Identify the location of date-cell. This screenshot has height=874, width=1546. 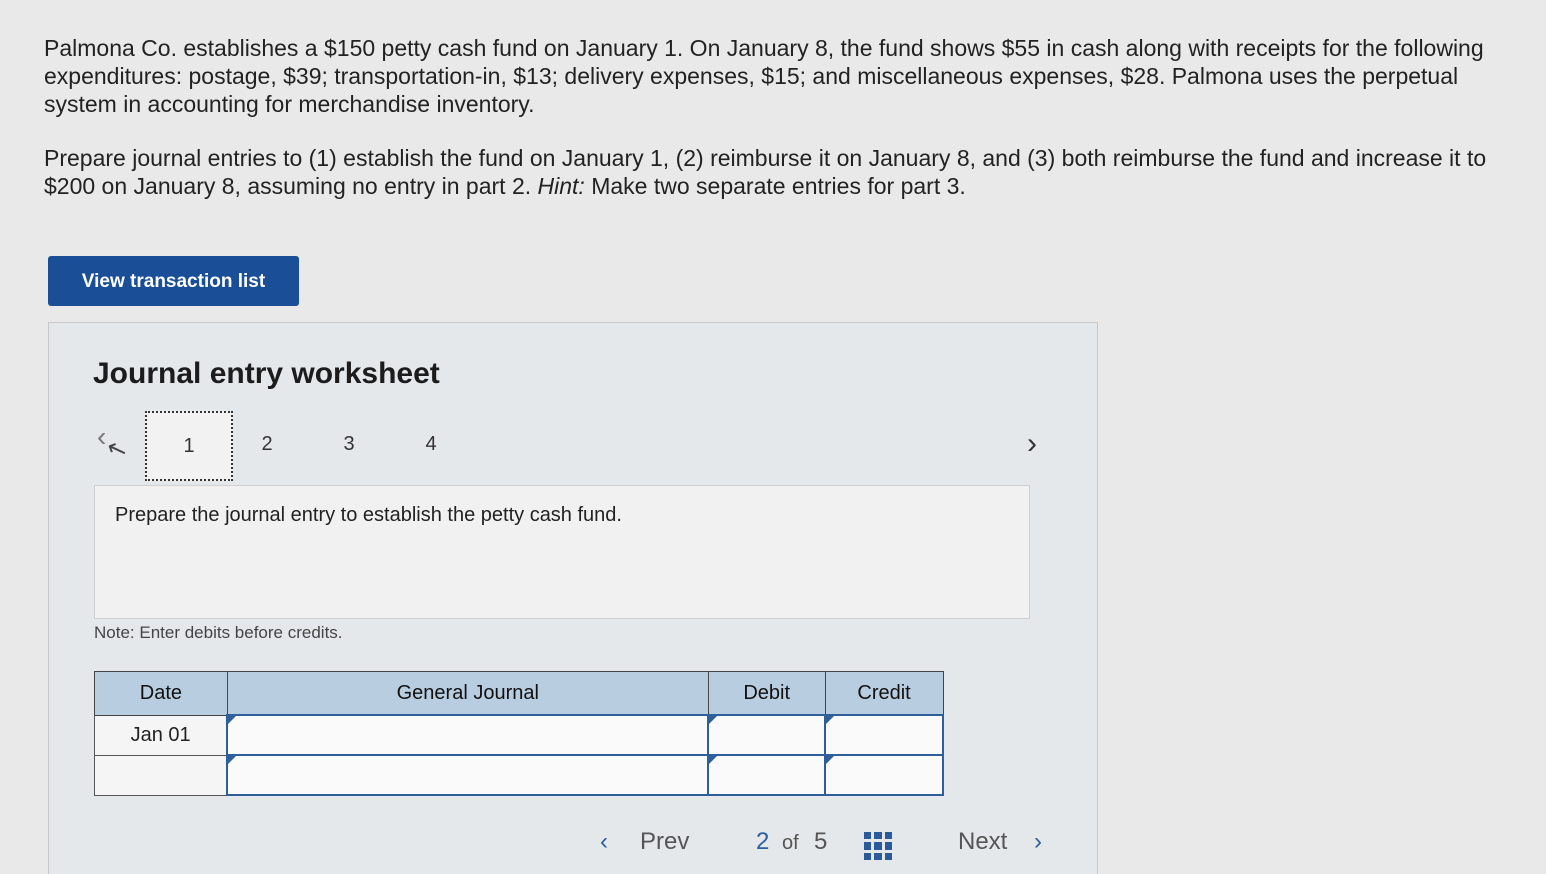
(161, 775).